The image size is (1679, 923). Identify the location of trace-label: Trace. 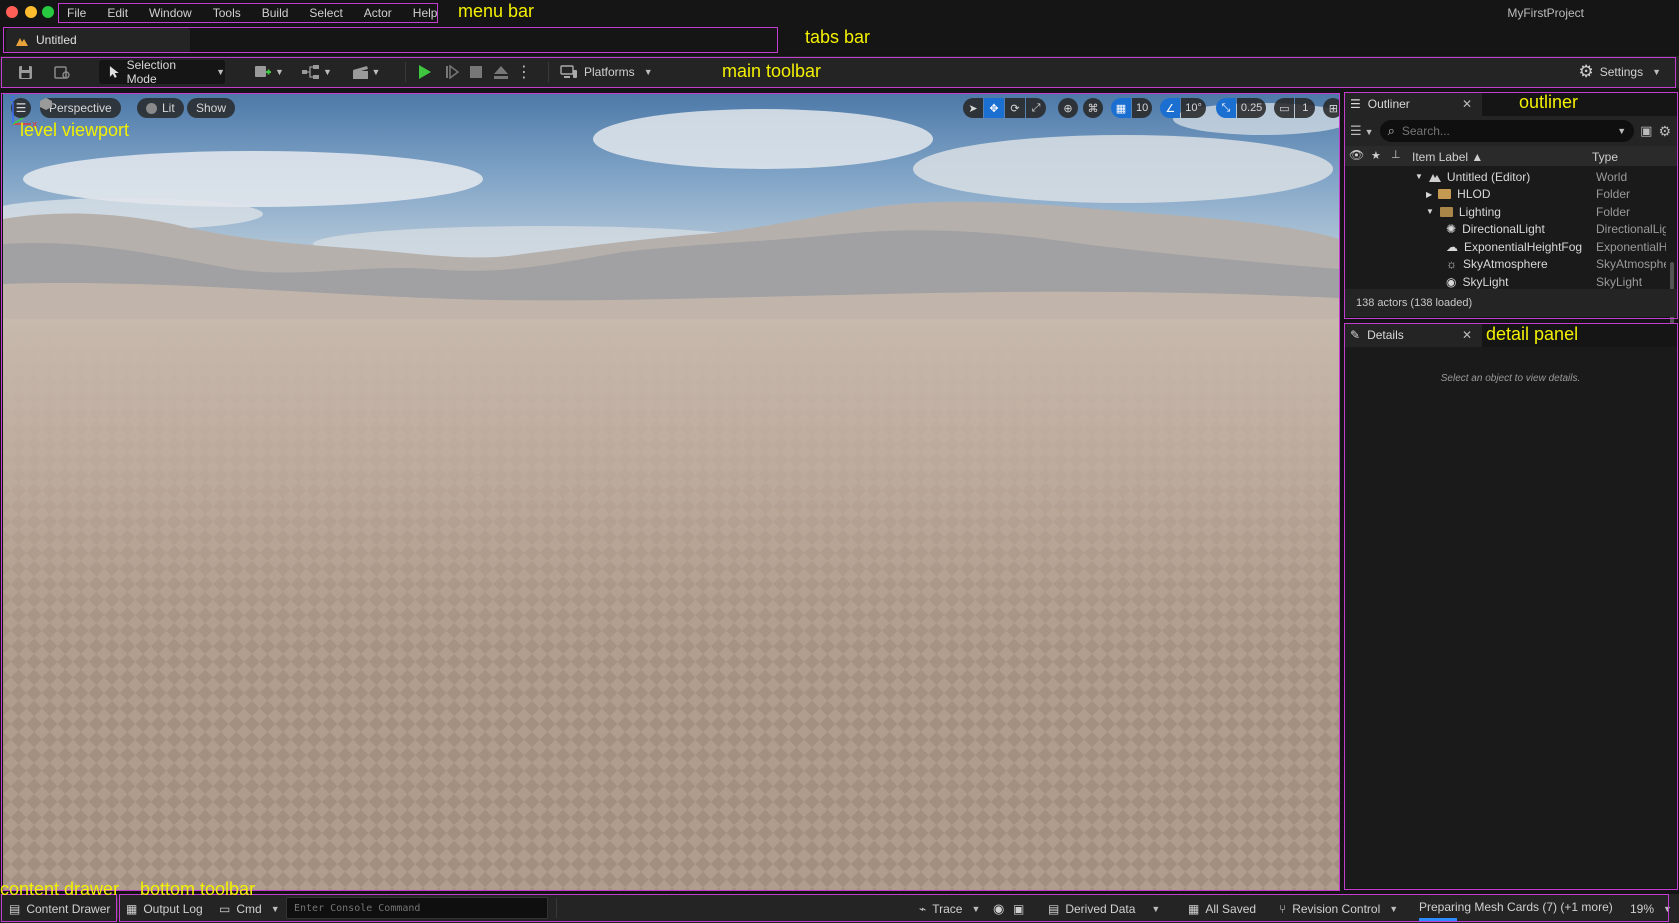
(947, 909).